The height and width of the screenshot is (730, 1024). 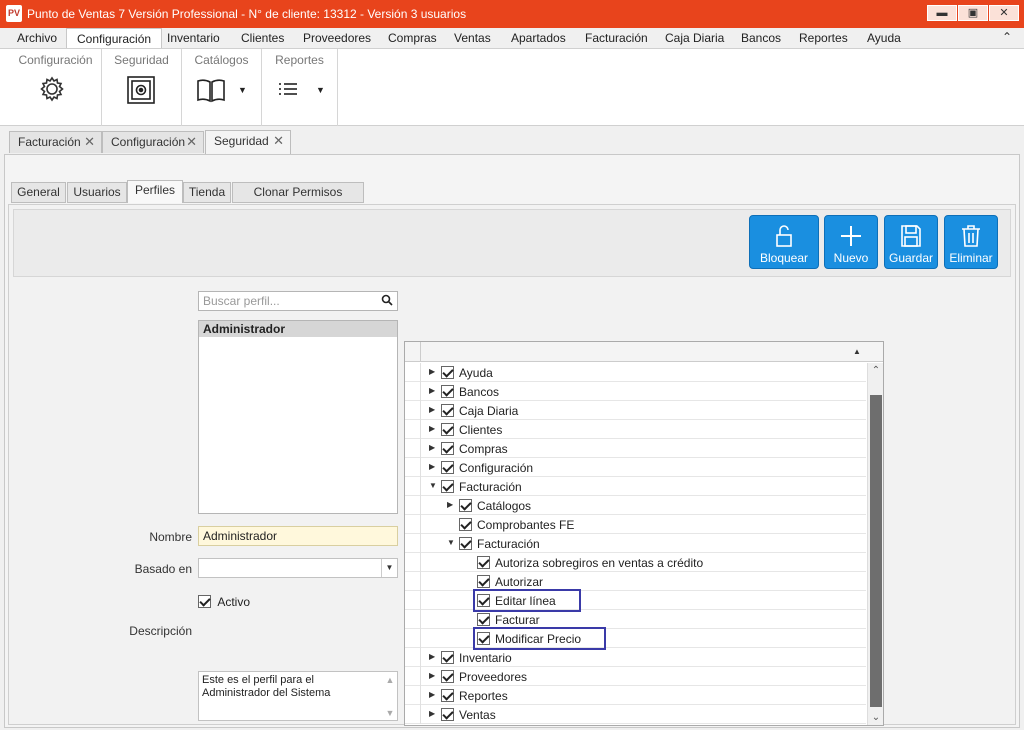 I want to click on tree-row: Comprobantes FE, so click(x=635, y=524).